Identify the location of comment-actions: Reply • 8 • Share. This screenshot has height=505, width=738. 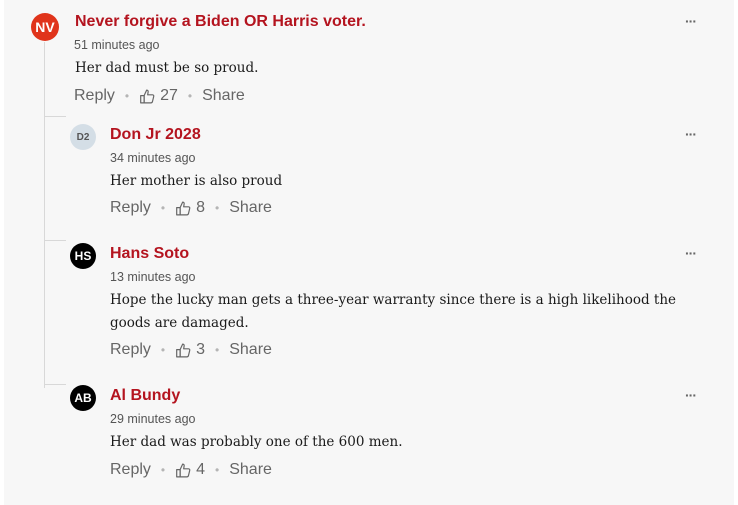
(191, 208).